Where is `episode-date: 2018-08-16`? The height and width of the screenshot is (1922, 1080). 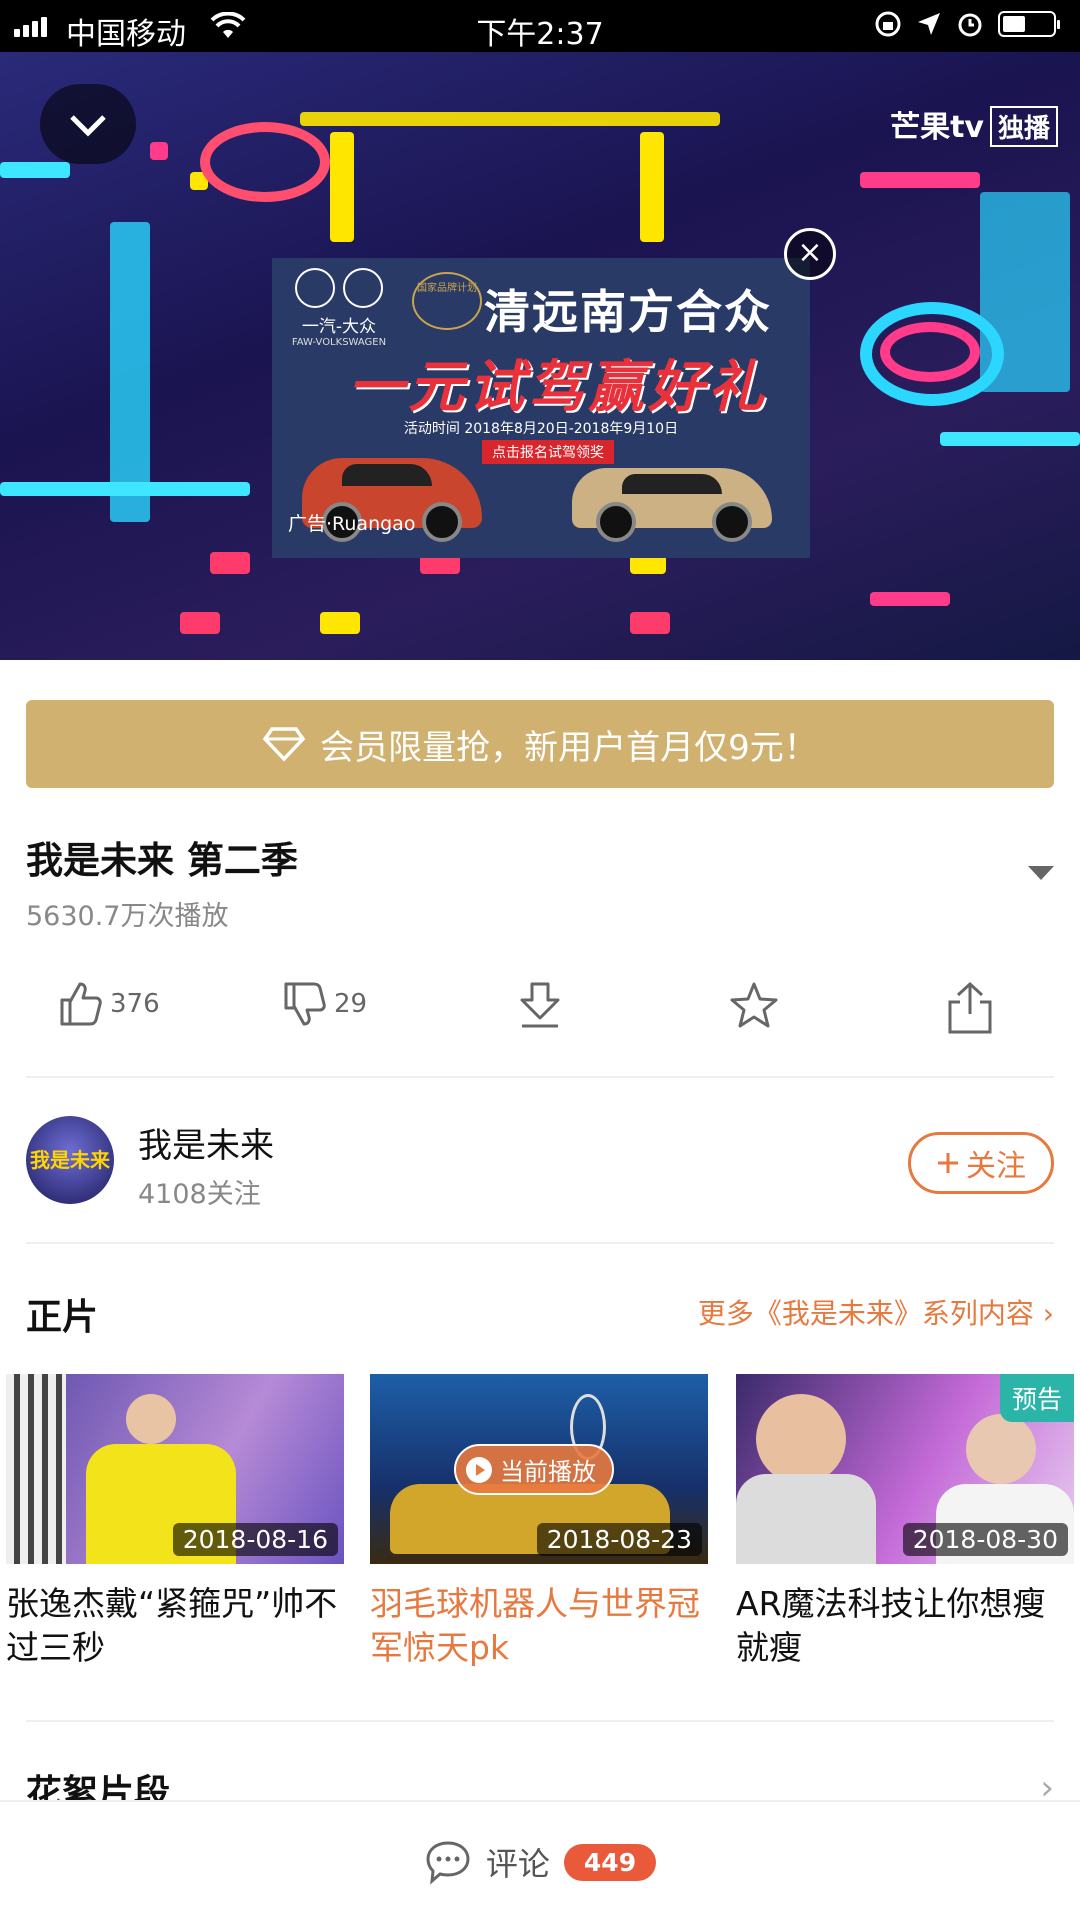
episode-date: 2018-08-16 is located at coordinates (255, 1539).